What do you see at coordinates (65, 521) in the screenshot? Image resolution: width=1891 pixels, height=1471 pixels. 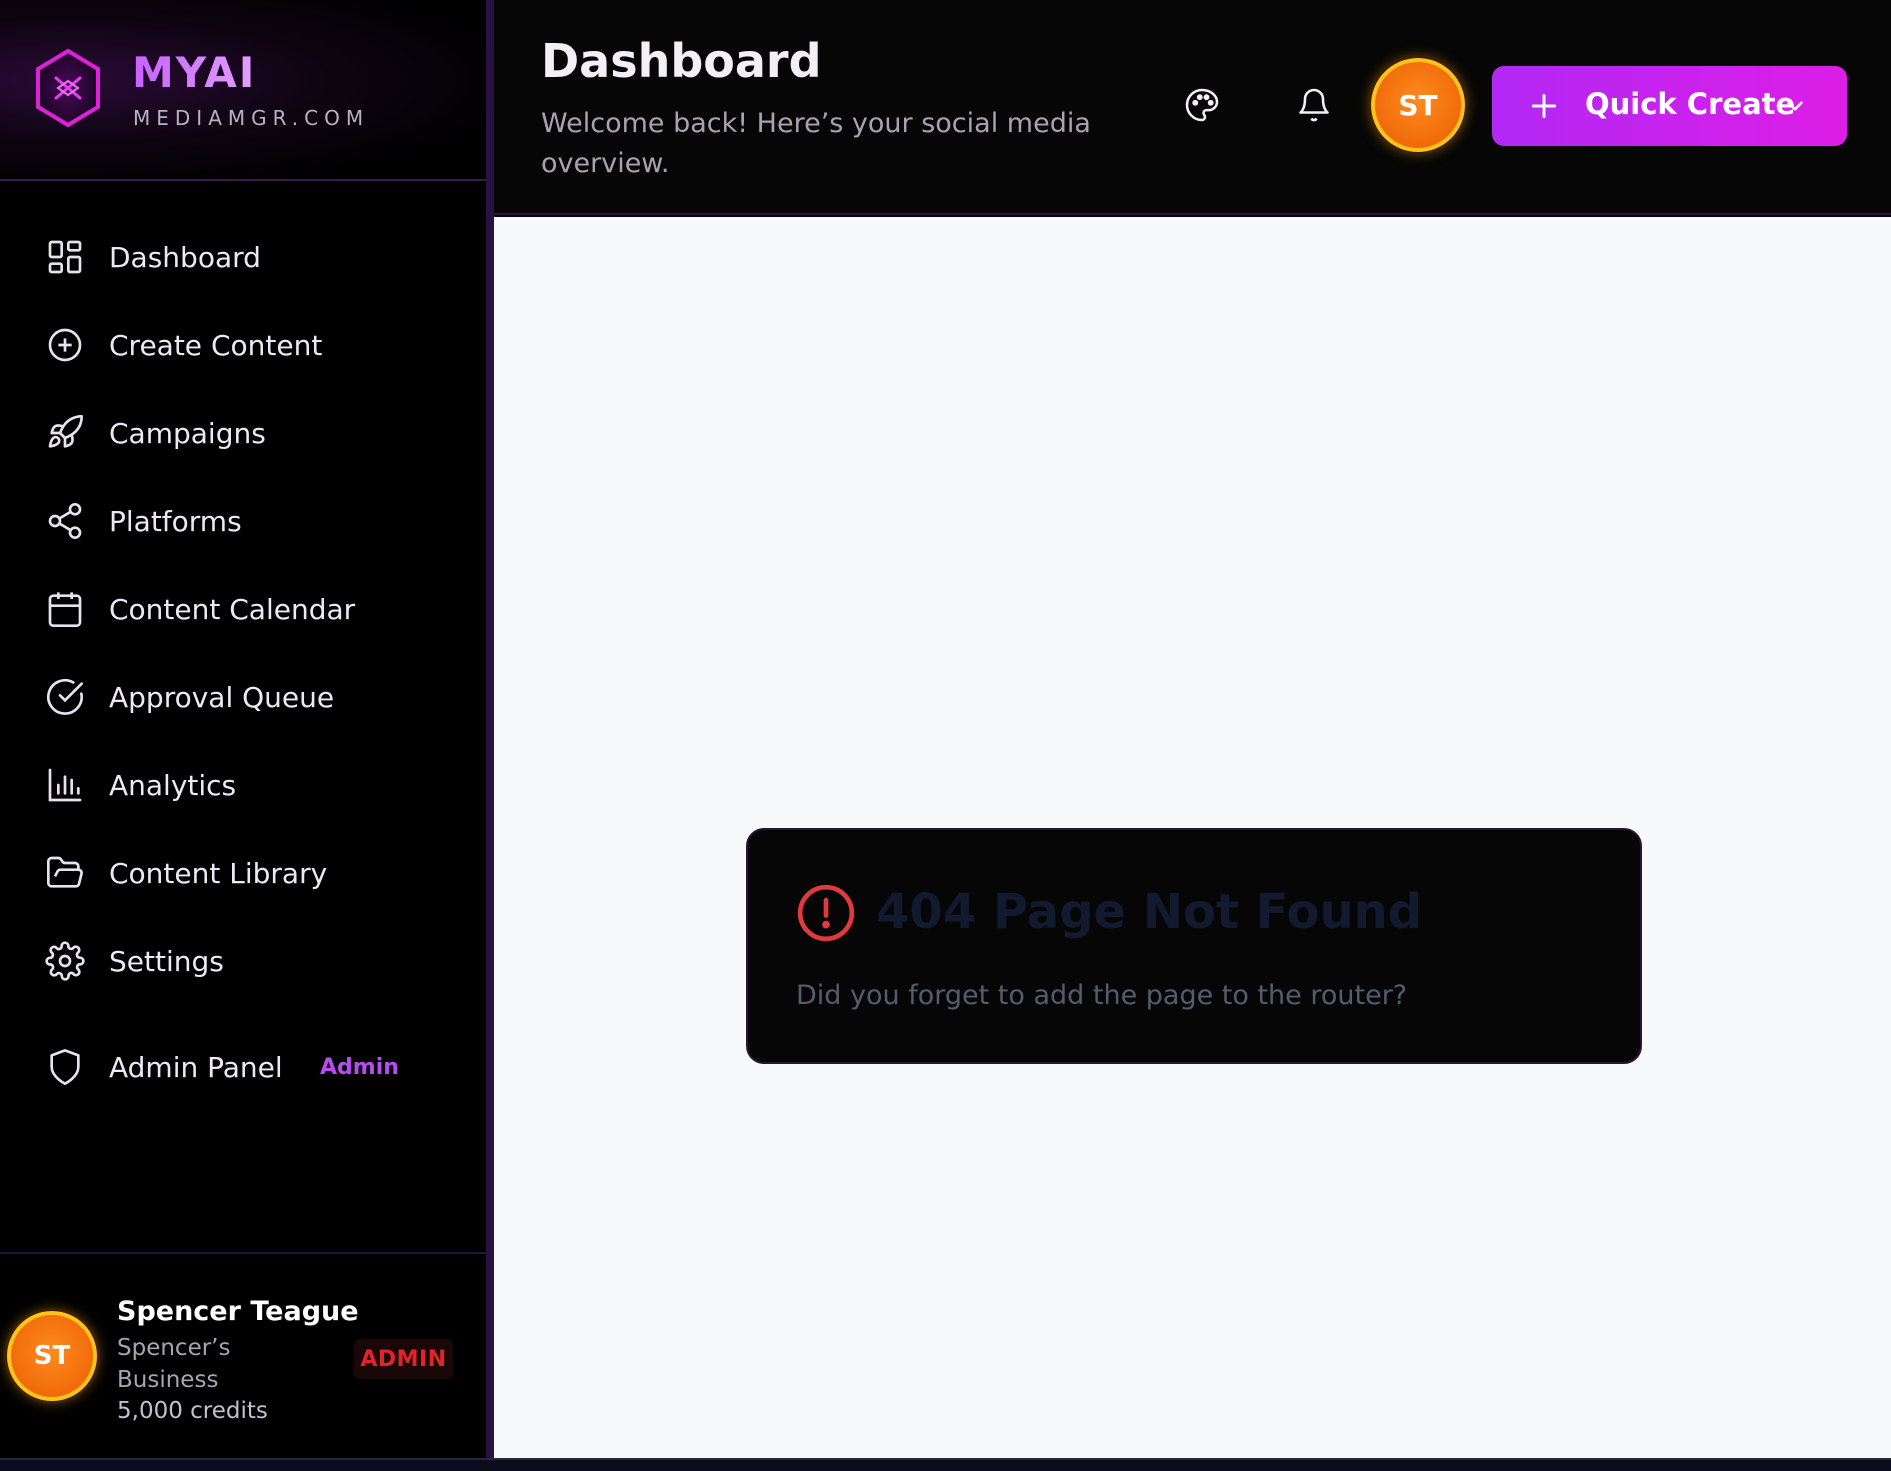 I see `share-icon` at bounding box center [65, 521].